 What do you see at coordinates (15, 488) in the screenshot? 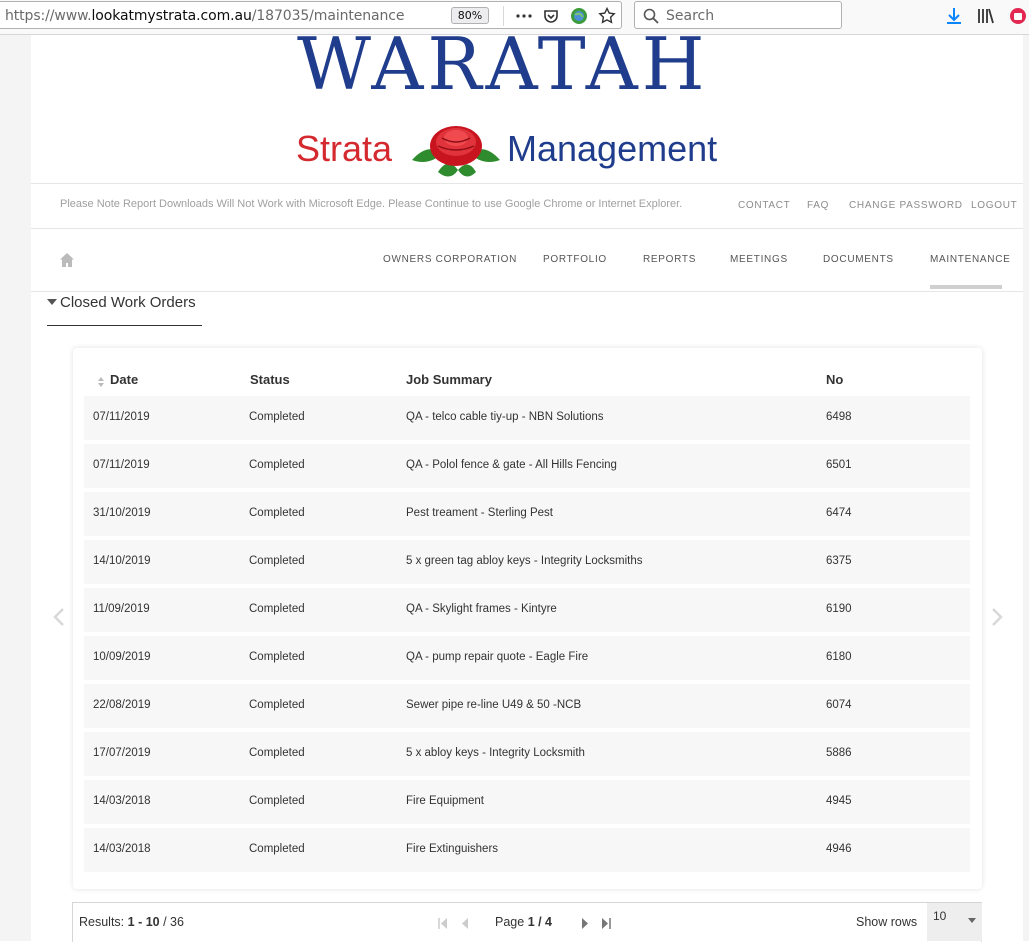
I see `page-margin-left` at bounding box center [15, 488].